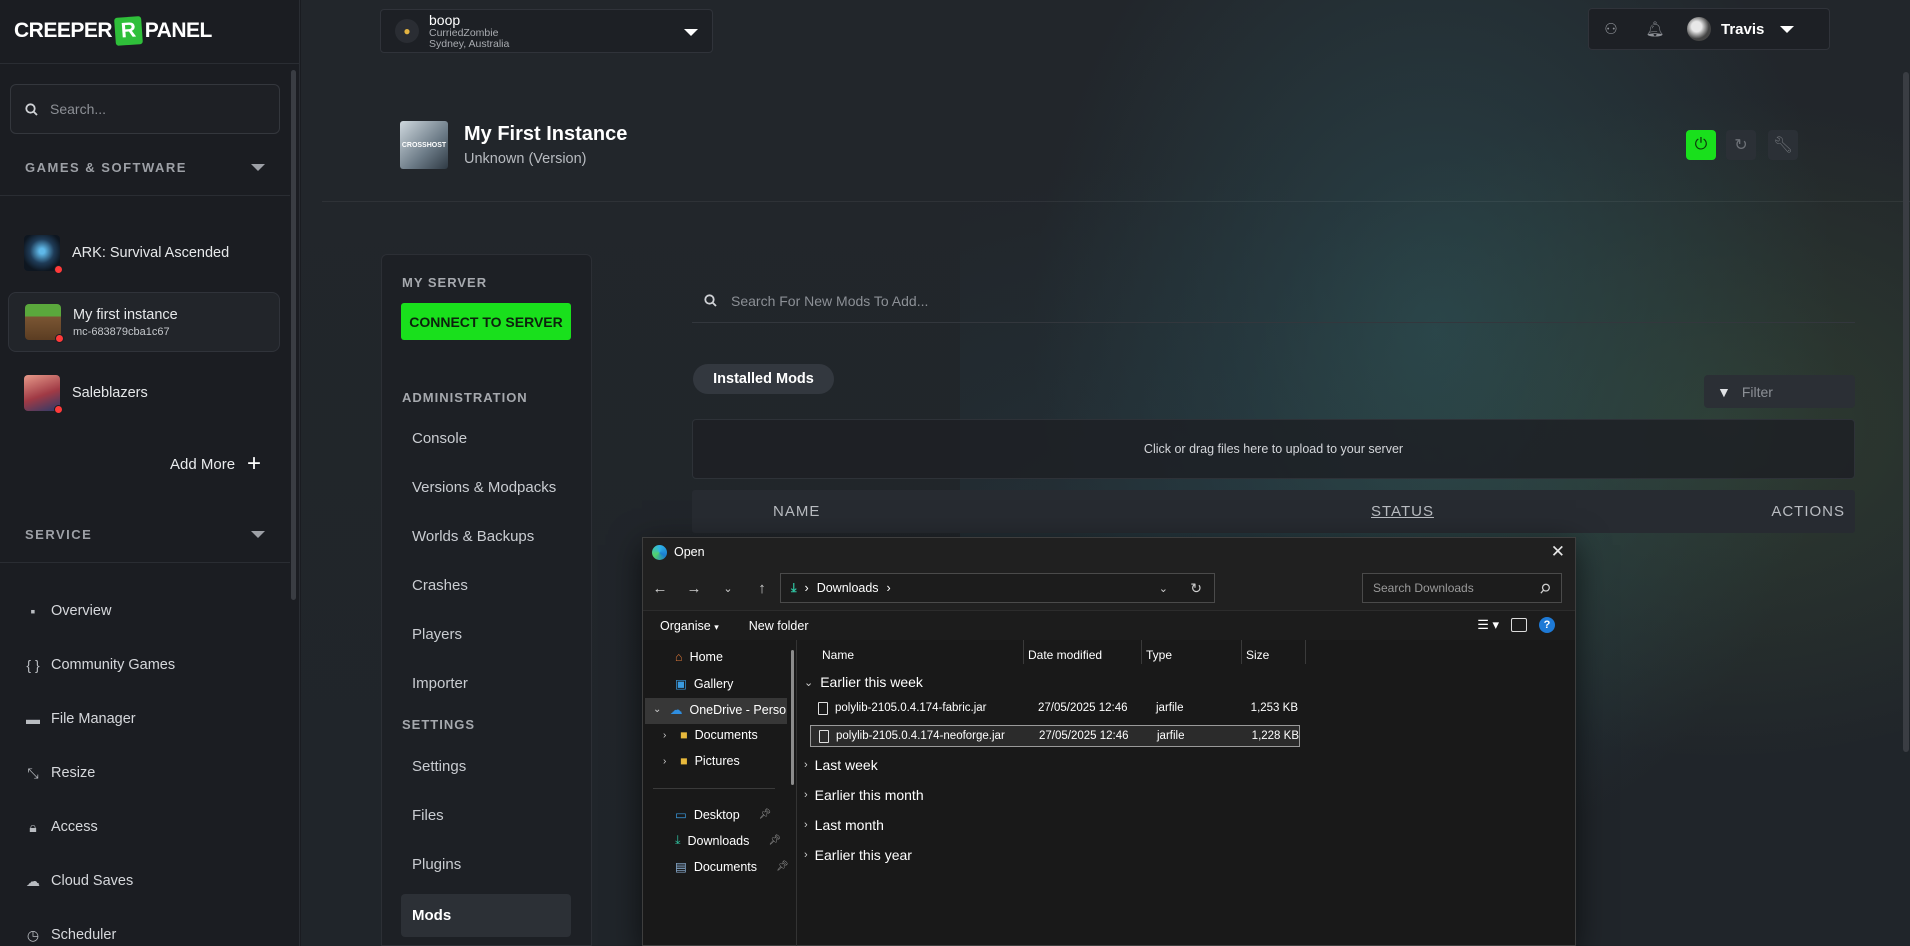 The image size is (1910, 946). I want to click on group-last-week: › Last week, so click(841, 765).